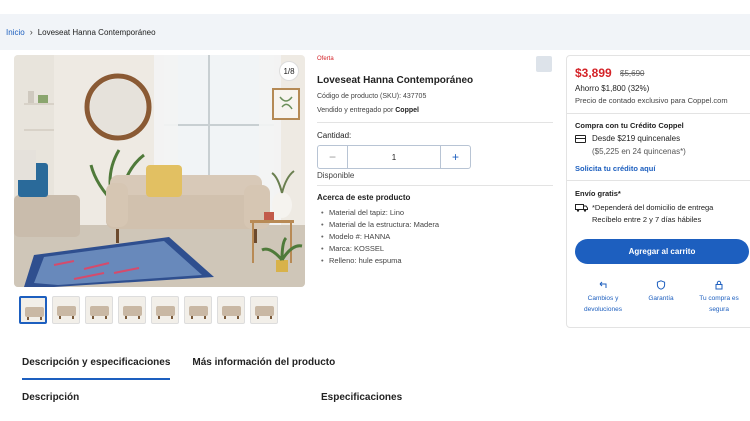  I want to click on returns-label-2: devoluciones, so click(603, 309).